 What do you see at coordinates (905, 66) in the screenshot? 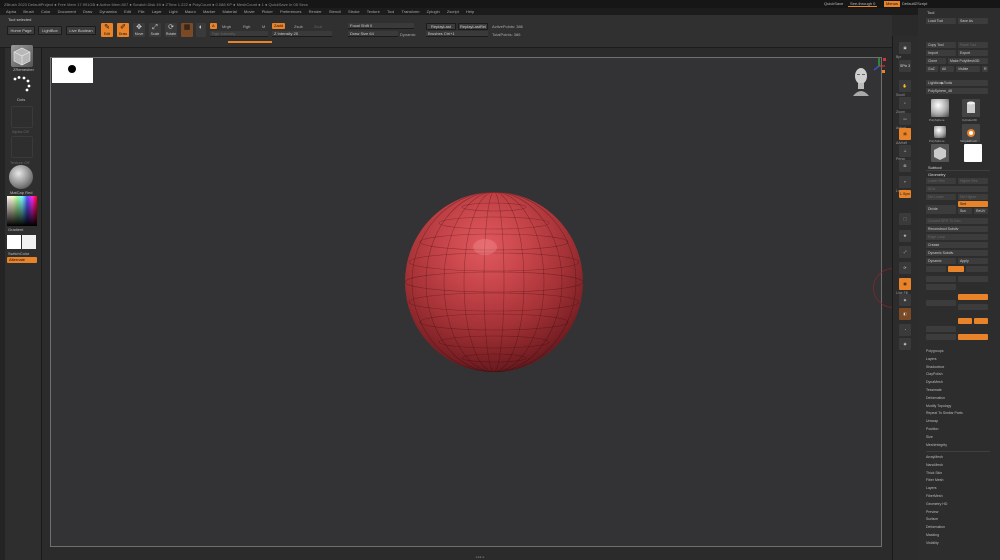
I see `spix-button: SPix 3` at bounding box center [905, 66].